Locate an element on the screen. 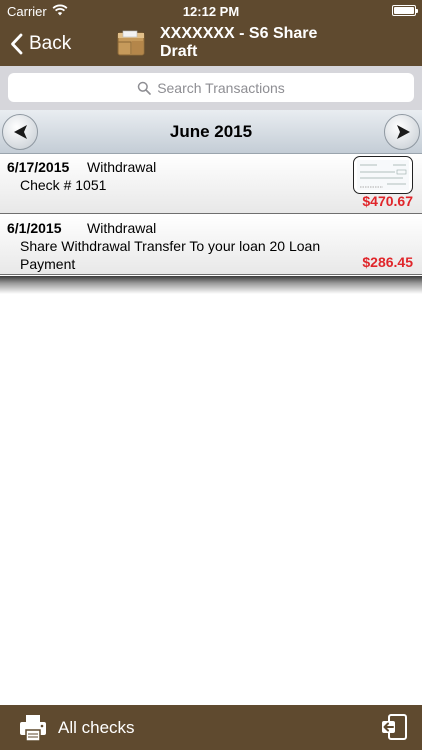 The width and height of the screenshot is (422, 750). all-checks-button: All checks is located at coordinates (76, 728).